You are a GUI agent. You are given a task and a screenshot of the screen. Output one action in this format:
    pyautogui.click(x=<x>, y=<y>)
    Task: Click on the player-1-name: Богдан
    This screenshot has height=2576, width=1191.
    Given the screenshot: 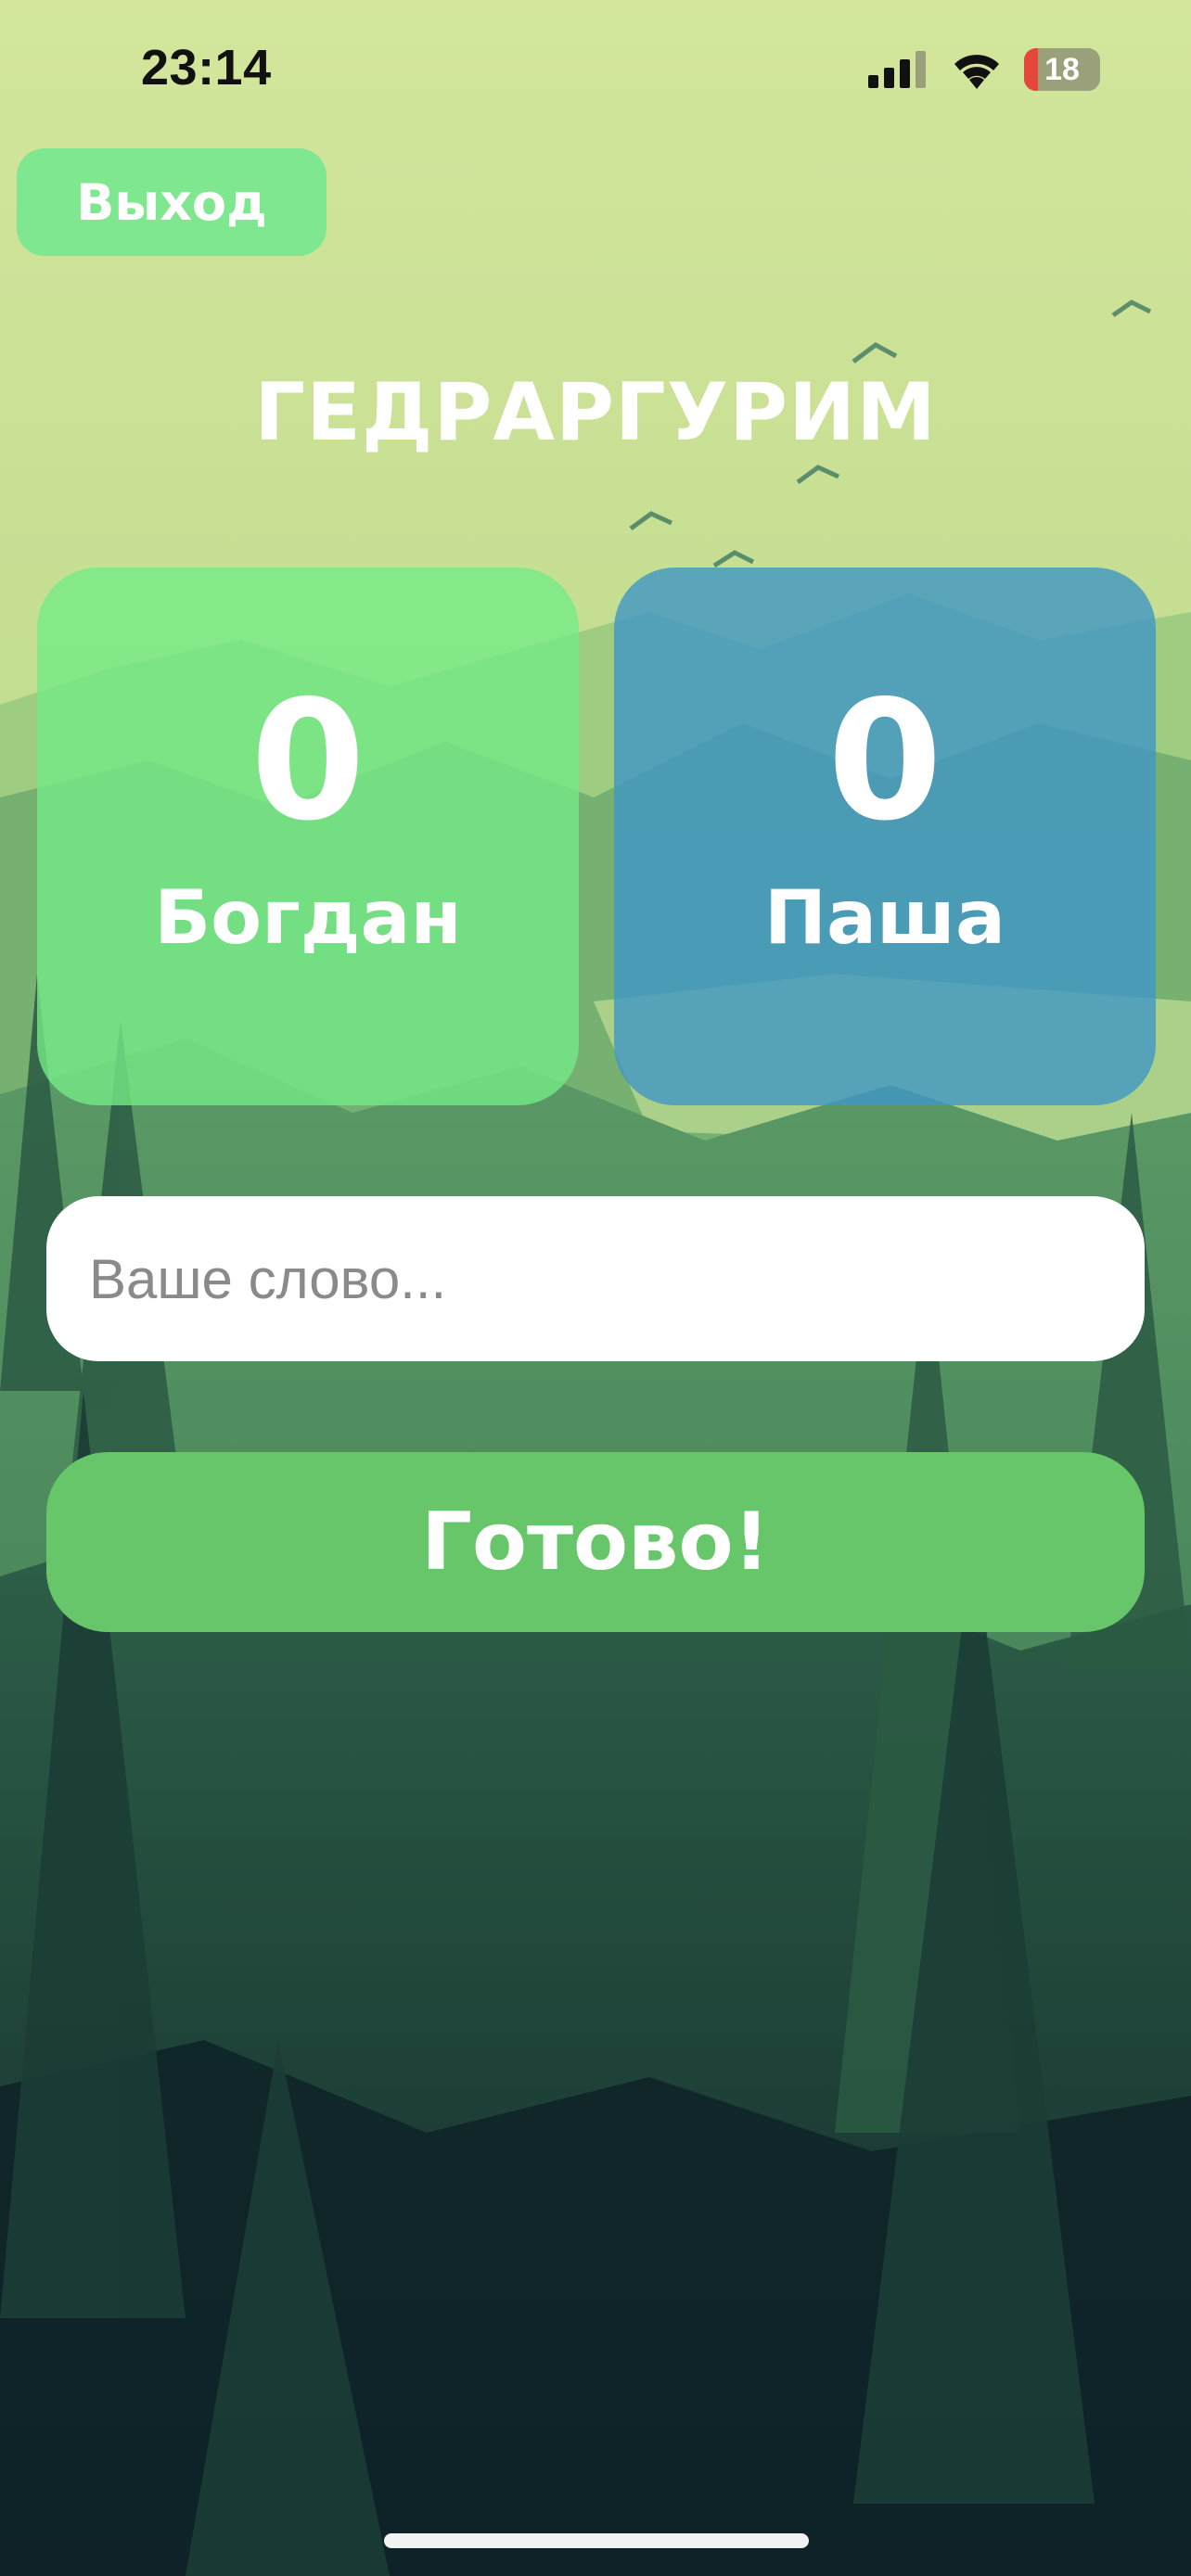 What is the action you would take?
    pyautogui.click(x=308, y=917)
    